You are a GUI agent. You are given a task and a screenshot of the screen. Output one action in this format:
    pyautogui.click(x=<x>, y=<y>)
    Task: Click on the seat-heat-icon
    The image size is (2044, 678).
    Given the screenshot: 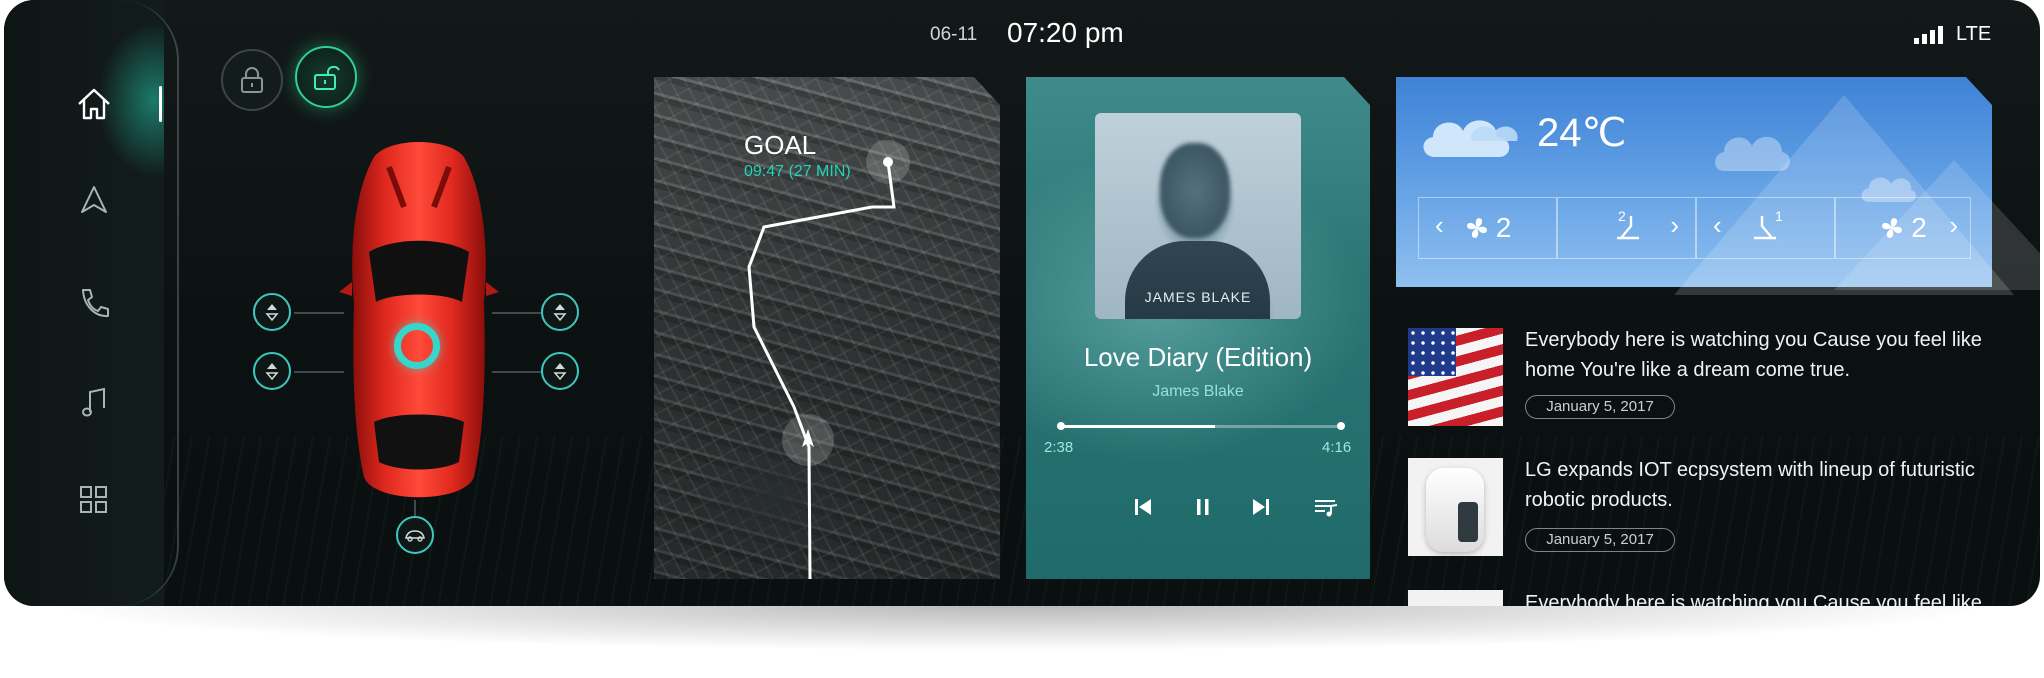 What is the action you would take?
    pyautogui.click(x=1627, y=228)
    